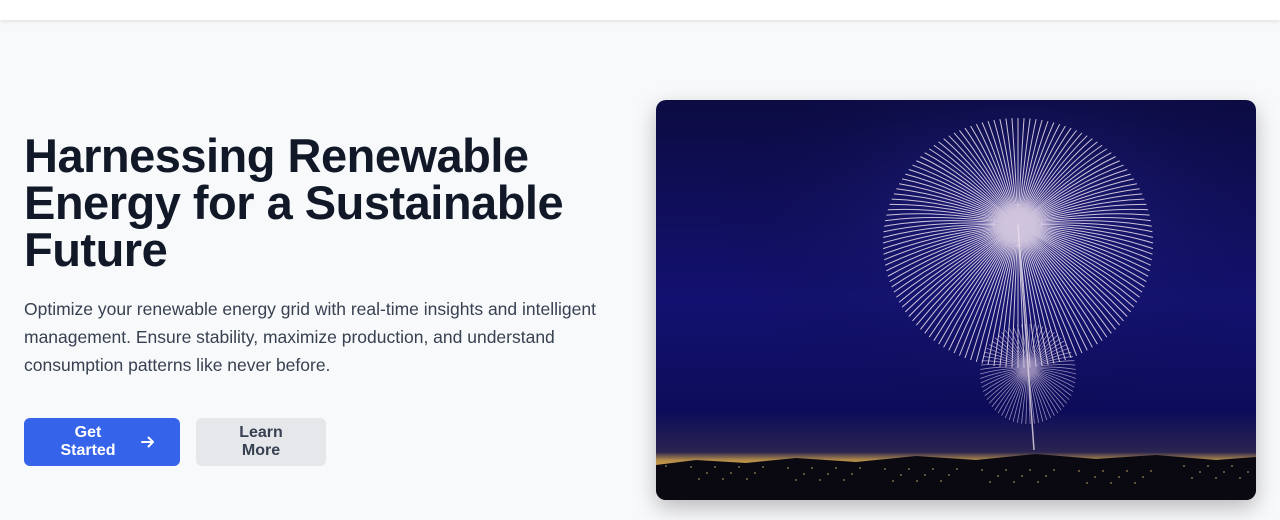 The image size is (1280, 520). Describe the element at coordinates (261, 442) in the screenshot. I see `learn-more-button: Learn More` at that location.